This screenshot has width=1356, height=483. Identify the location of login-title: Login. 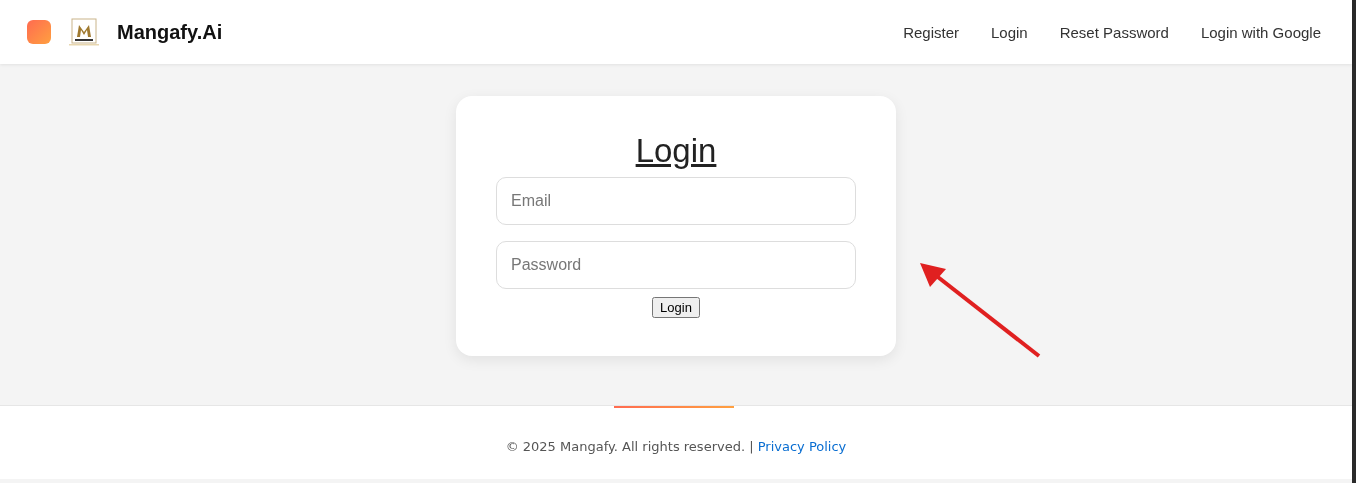
(676, 151).